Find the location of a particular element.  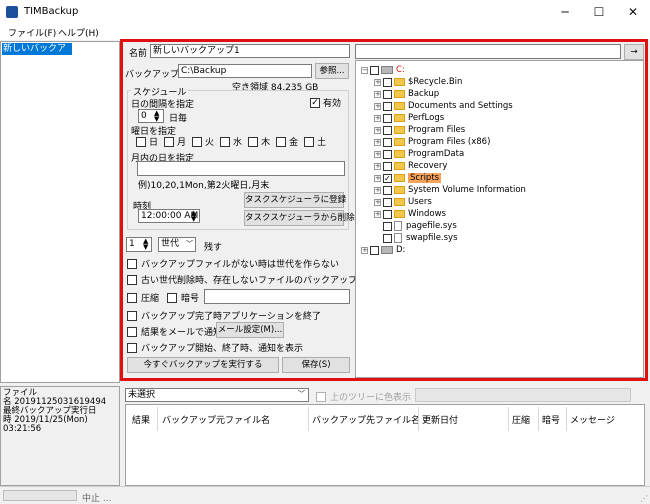

col-dest: バックアップ先ファイル名 is located at coordinates (366, 419).